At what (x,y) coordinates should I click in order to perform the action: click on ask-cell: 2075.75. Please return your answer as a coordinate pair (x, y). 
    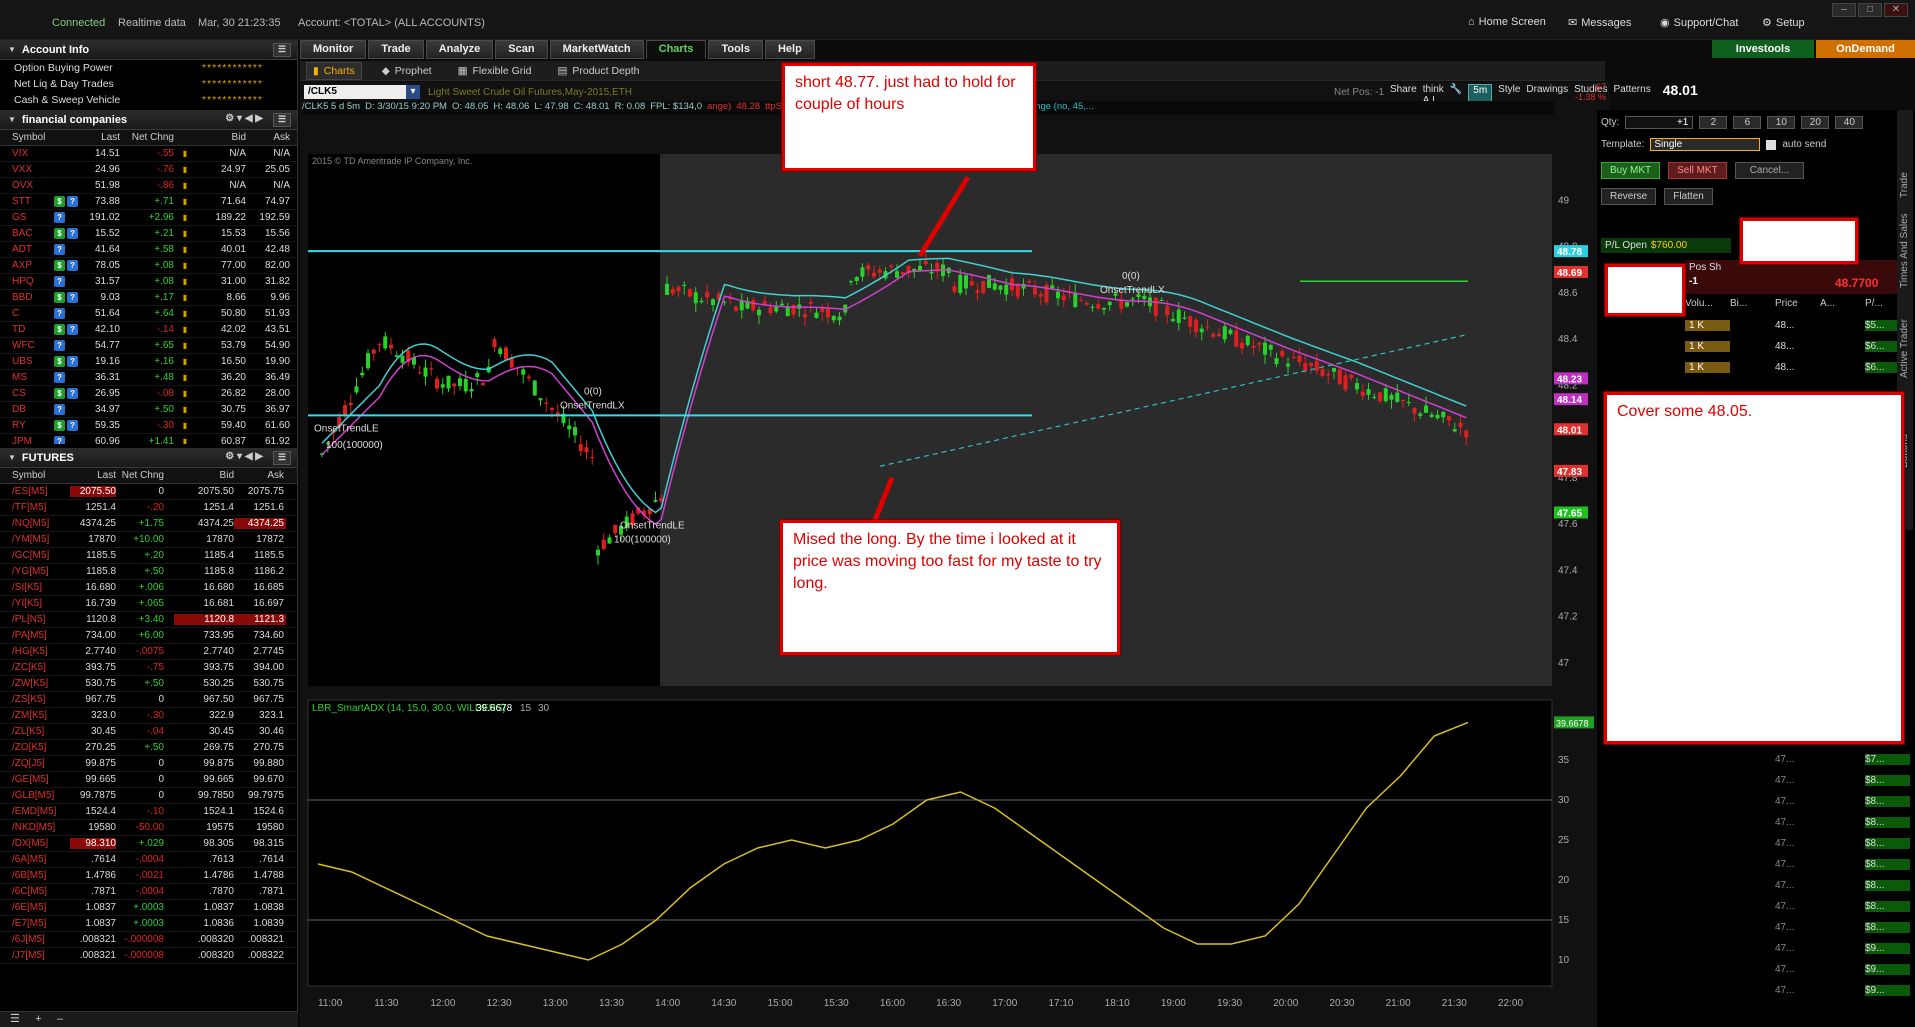
    Looking at the image, I should click on (260, 491).